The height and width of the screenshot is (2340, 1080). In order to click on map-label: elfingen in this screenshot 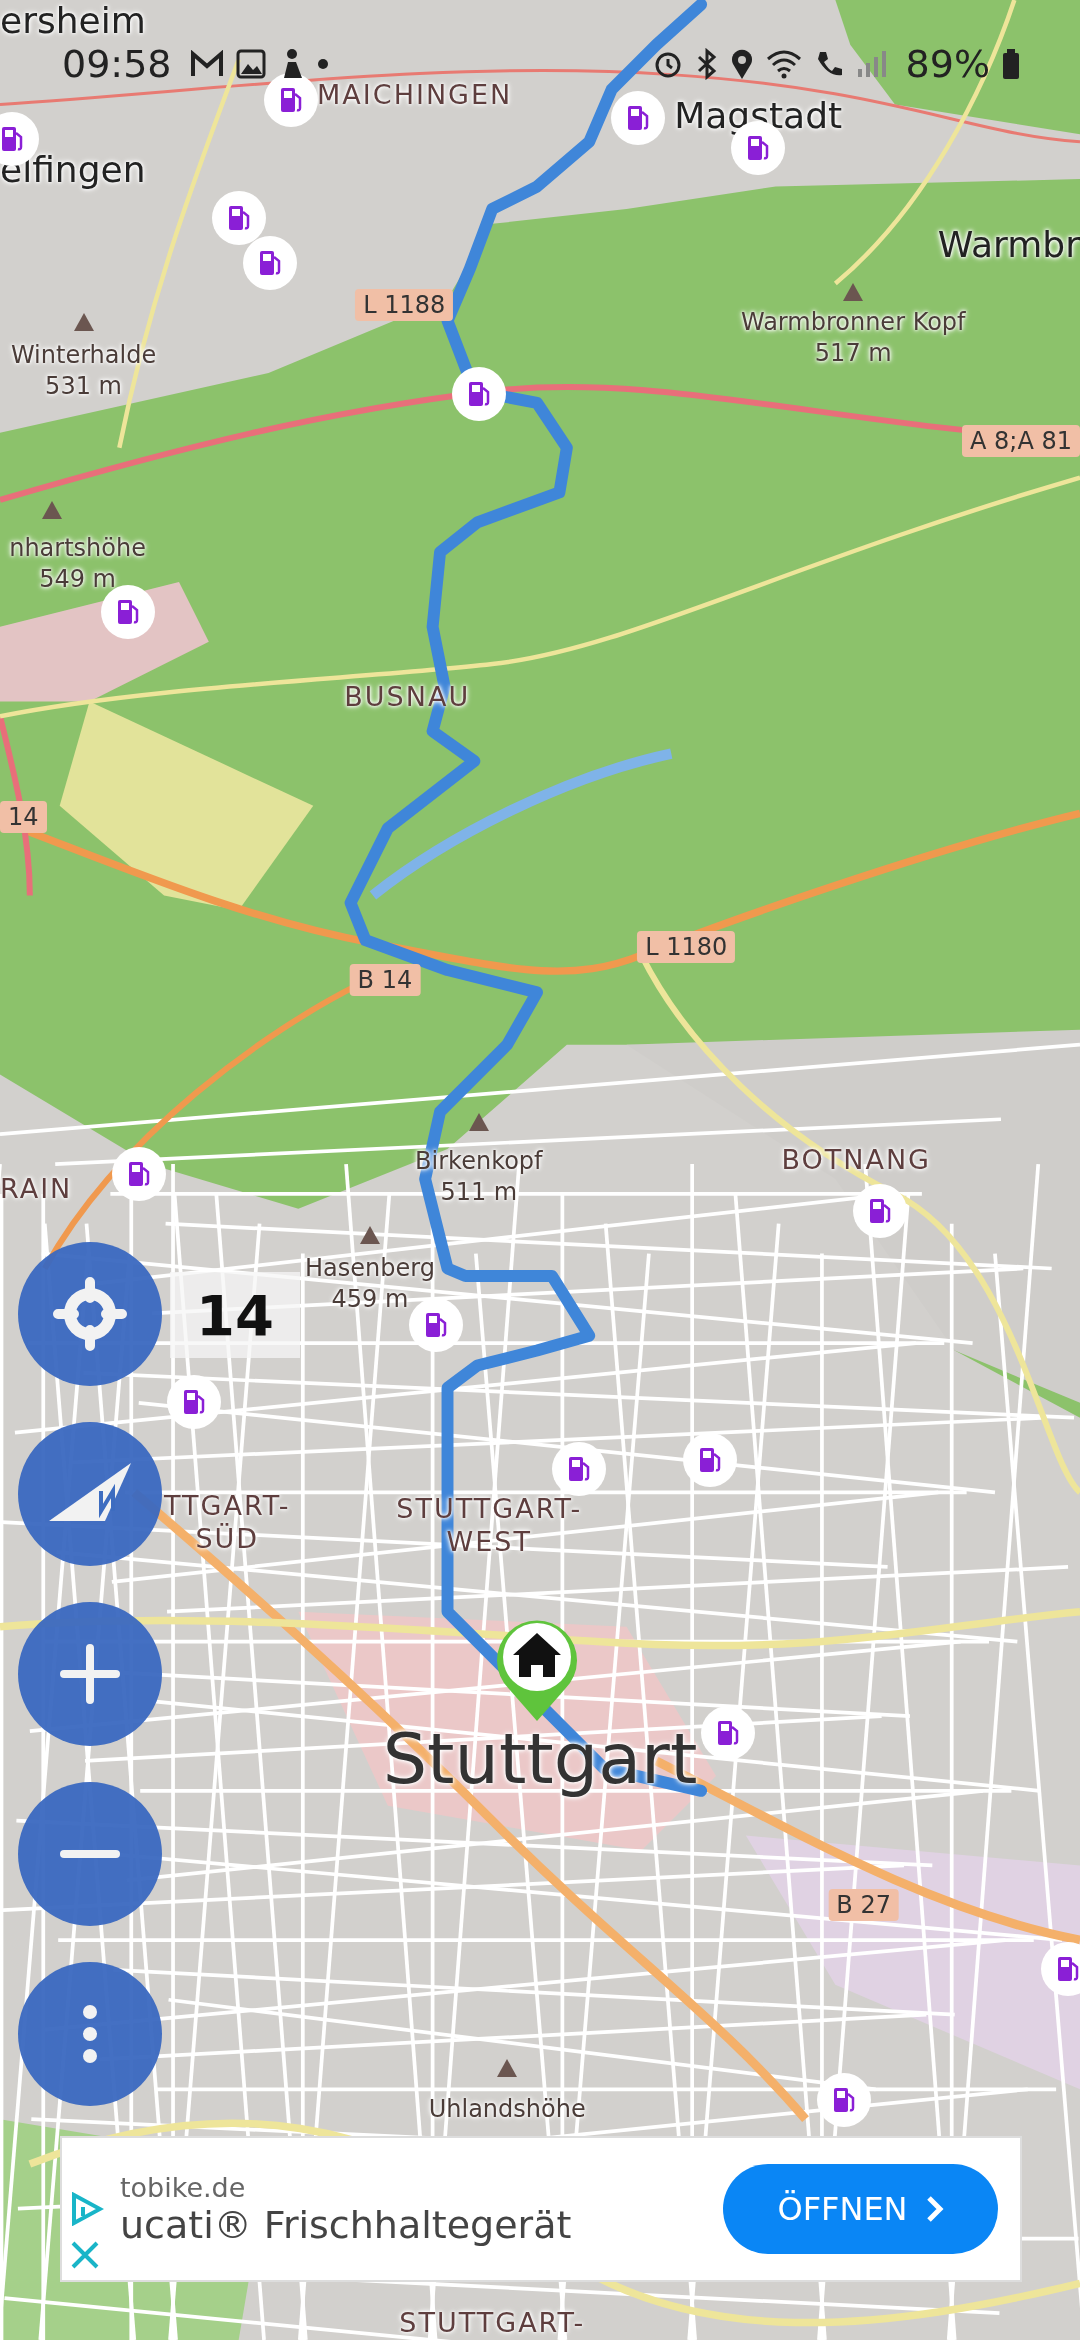, I will do `click(73, 170)`.